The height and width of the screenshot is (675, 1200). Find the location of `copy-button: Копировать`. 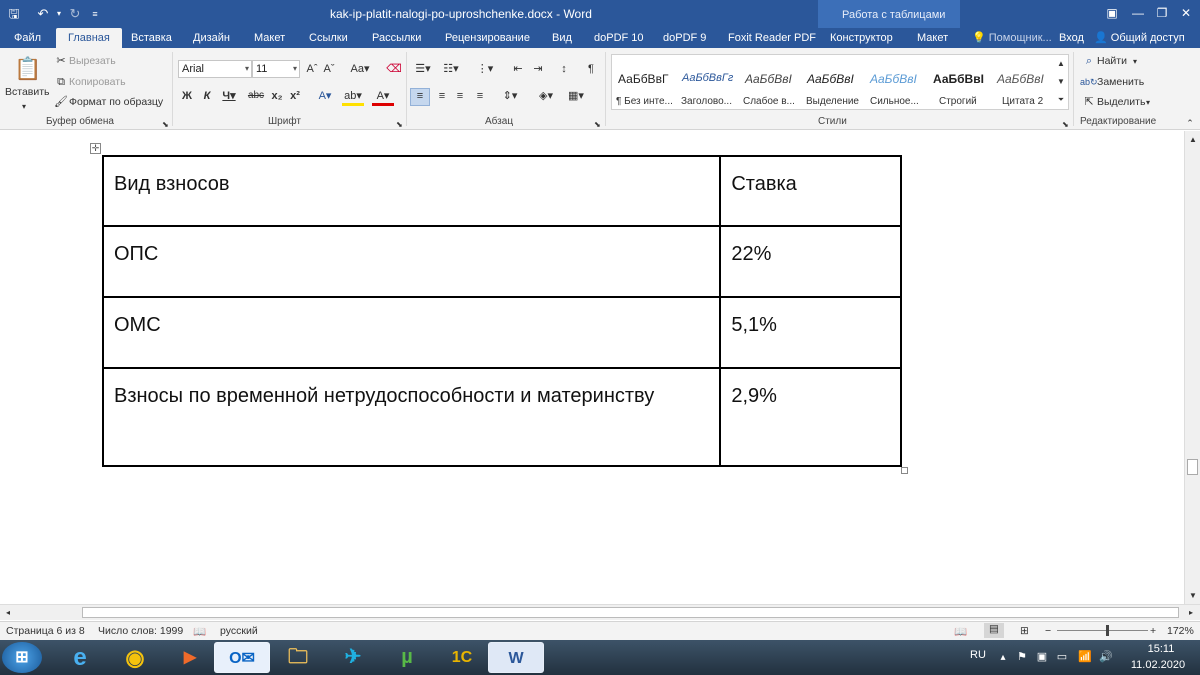

copy-button: Копировать is located at coordinates (97, 82).